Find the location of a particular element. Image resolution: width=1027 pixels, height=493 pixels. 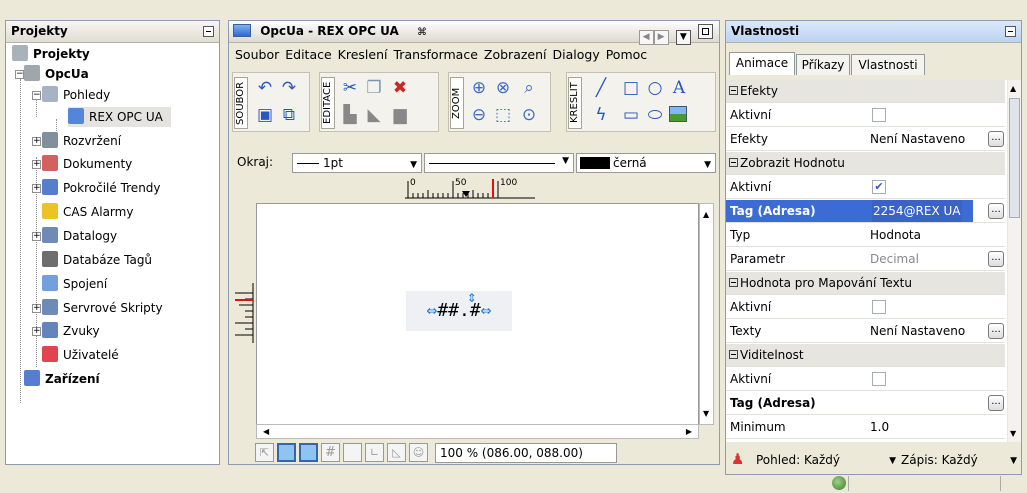

zoom-selection-icon: ⬚ is located at coordinates (503, 115).